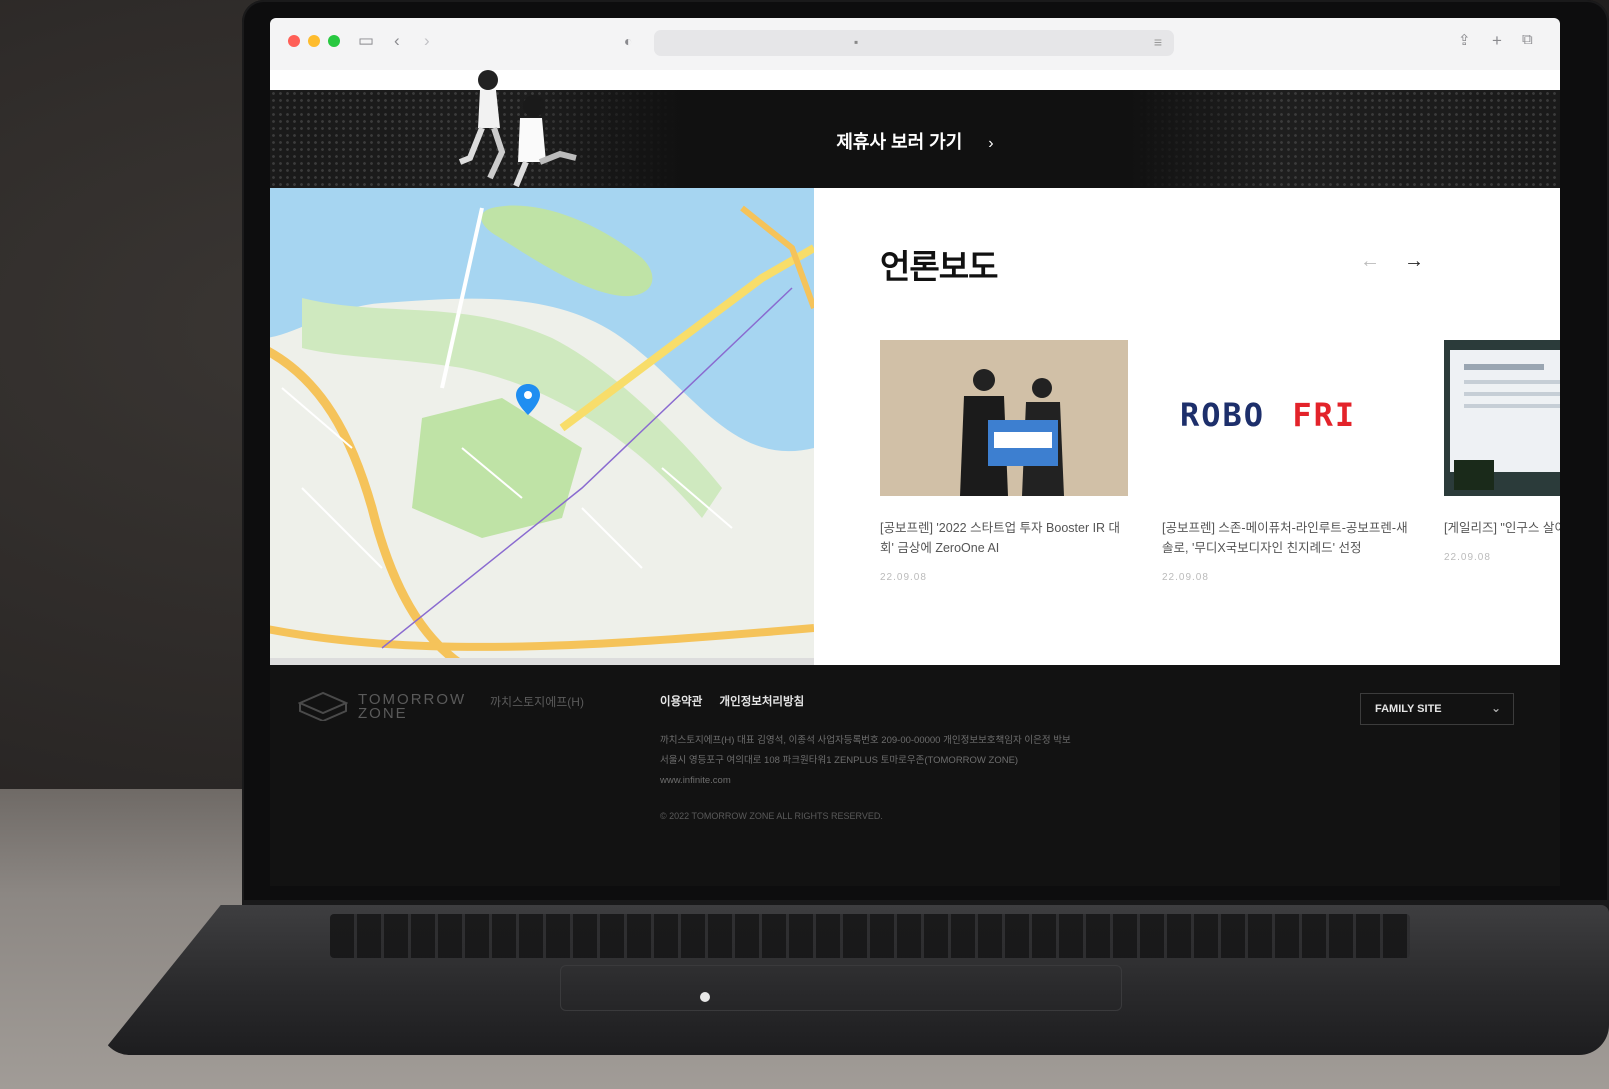  I want to click on footer-logo: TOMORROW ZONE 까치스토지에프(H), so click(440, 708).